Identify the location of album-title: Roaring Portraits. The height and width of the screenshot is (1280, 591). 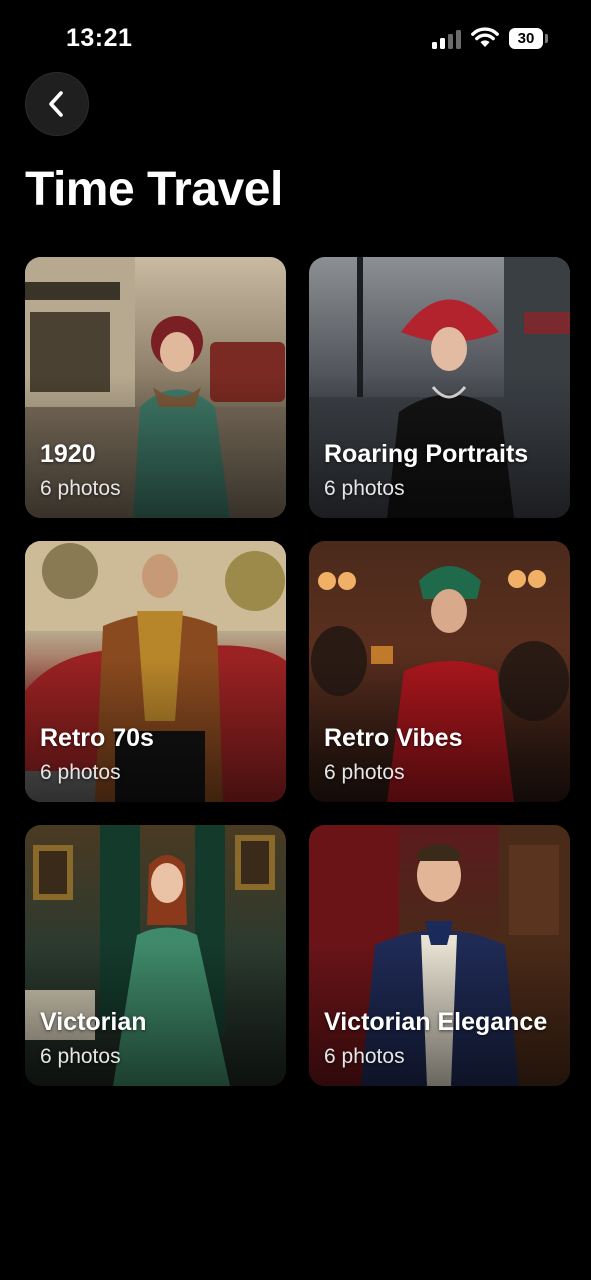
(426, 454).